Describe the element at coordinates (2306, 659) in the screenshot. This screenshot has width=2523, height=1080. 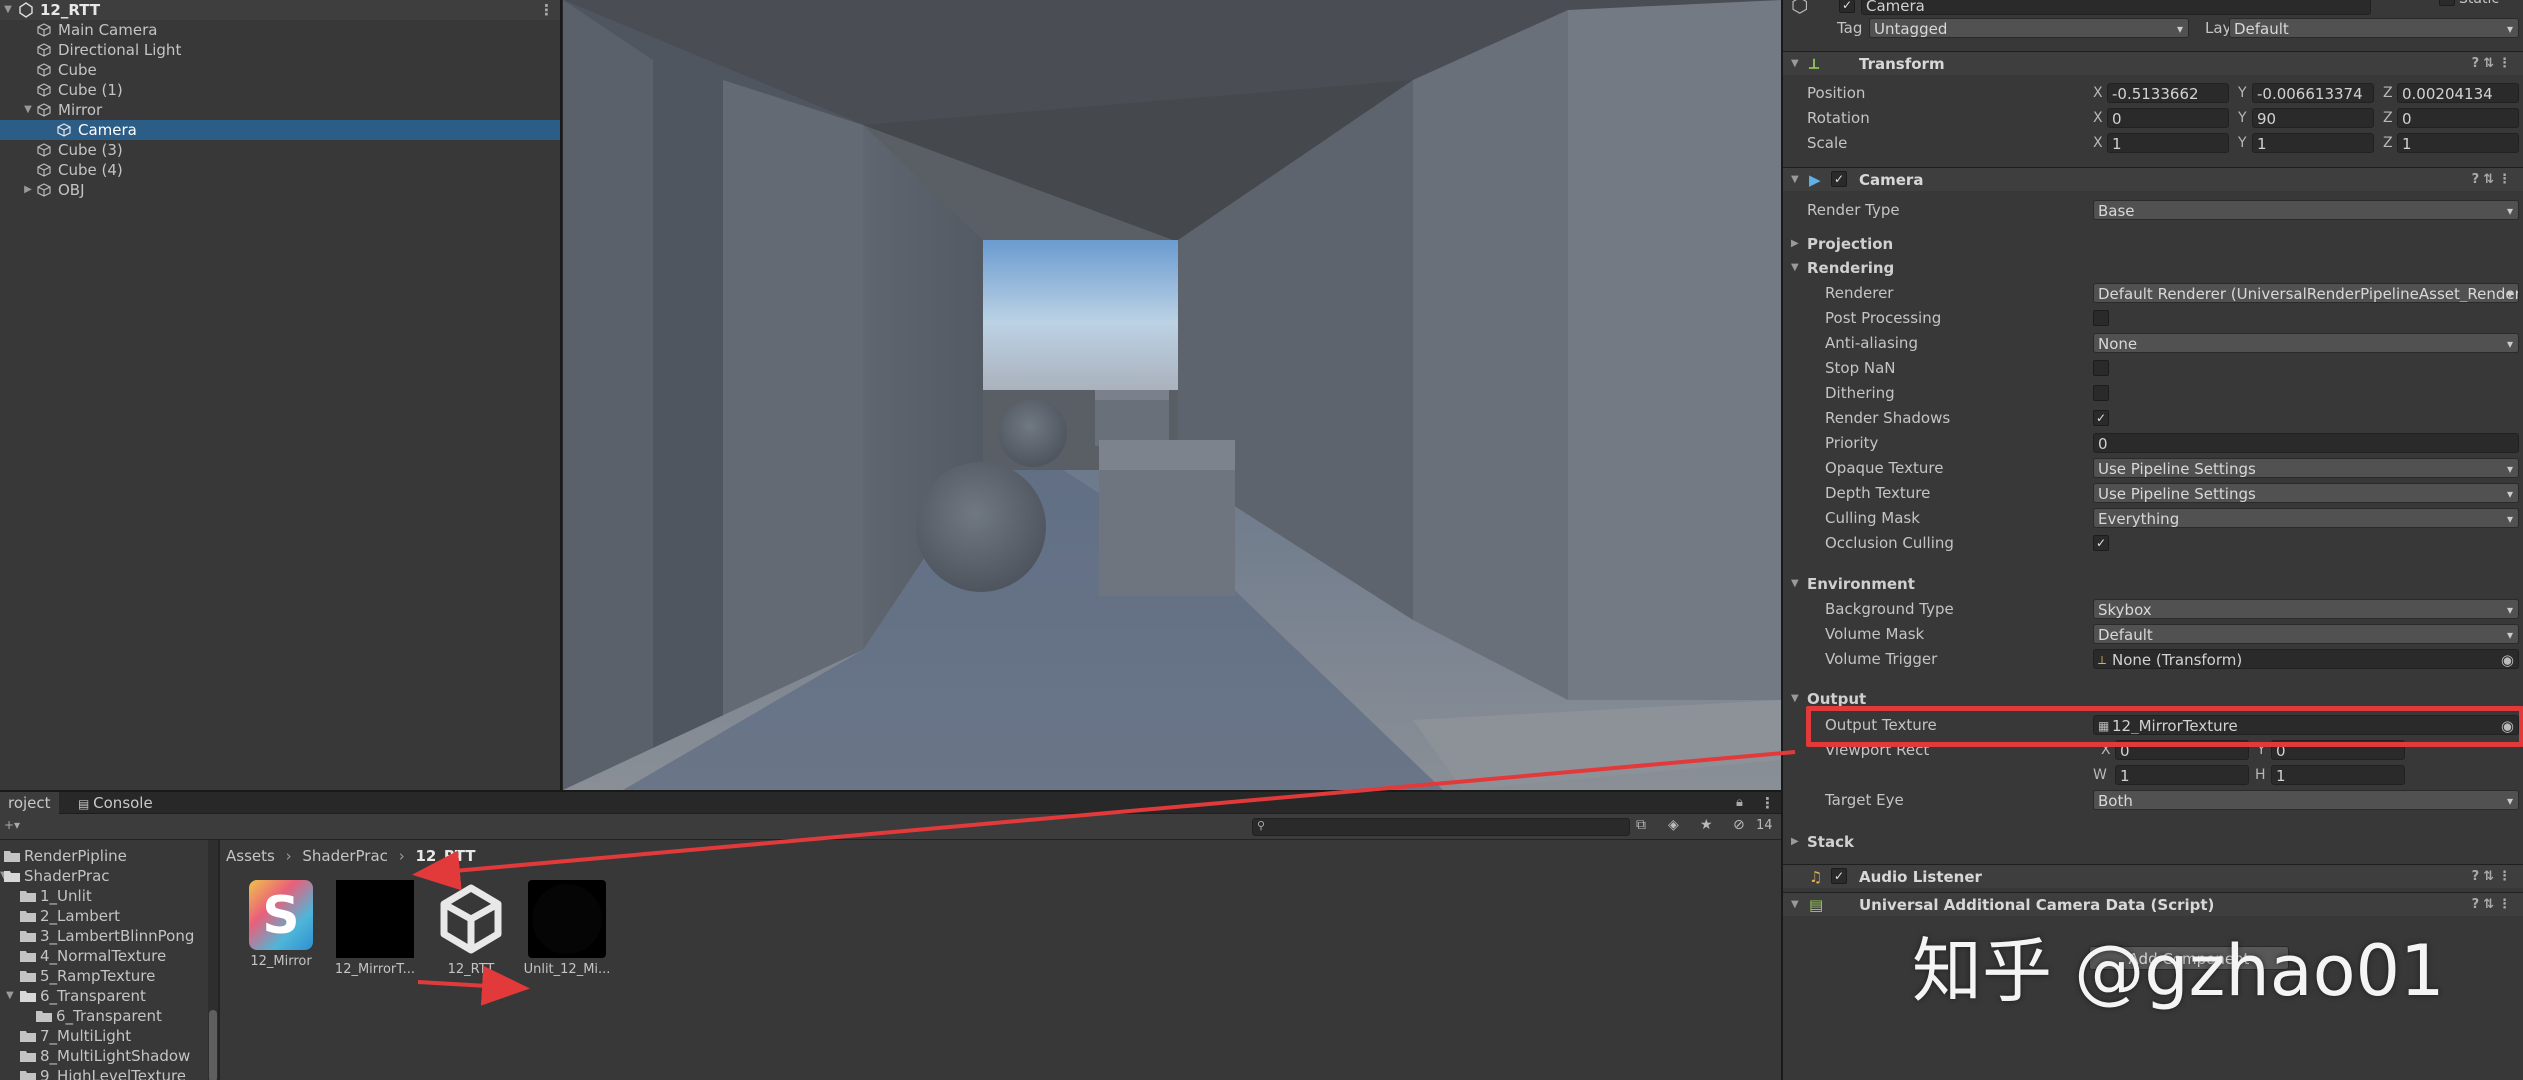
I see `volume-trigger-object-field: ⟂ None (Transform) ◉` at that location.